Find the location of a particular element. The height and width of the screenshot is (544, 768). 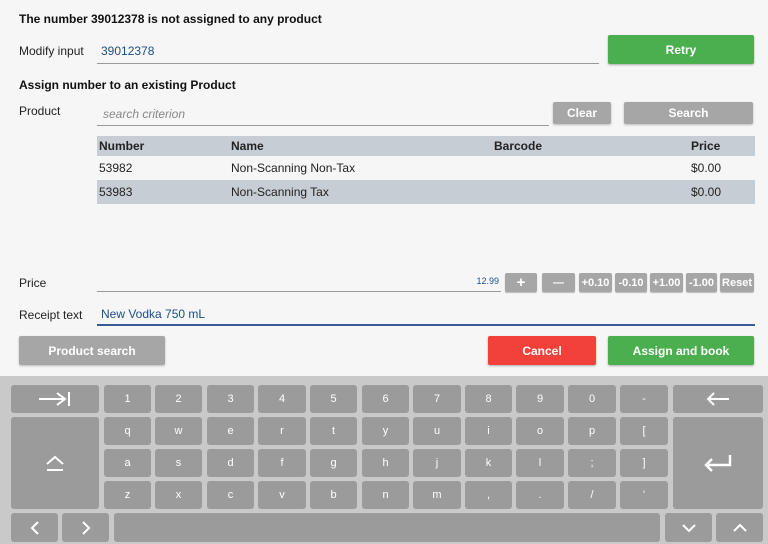

key-slash: / is located at coordinates (592, 495).